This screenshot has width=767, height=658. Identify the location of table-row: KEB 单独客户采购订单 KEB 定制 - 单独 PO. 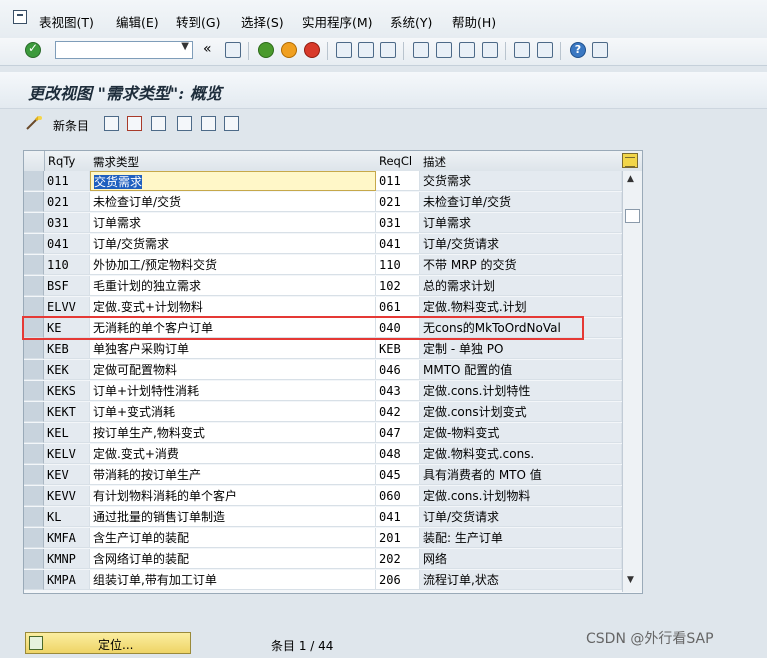
(323, 349).